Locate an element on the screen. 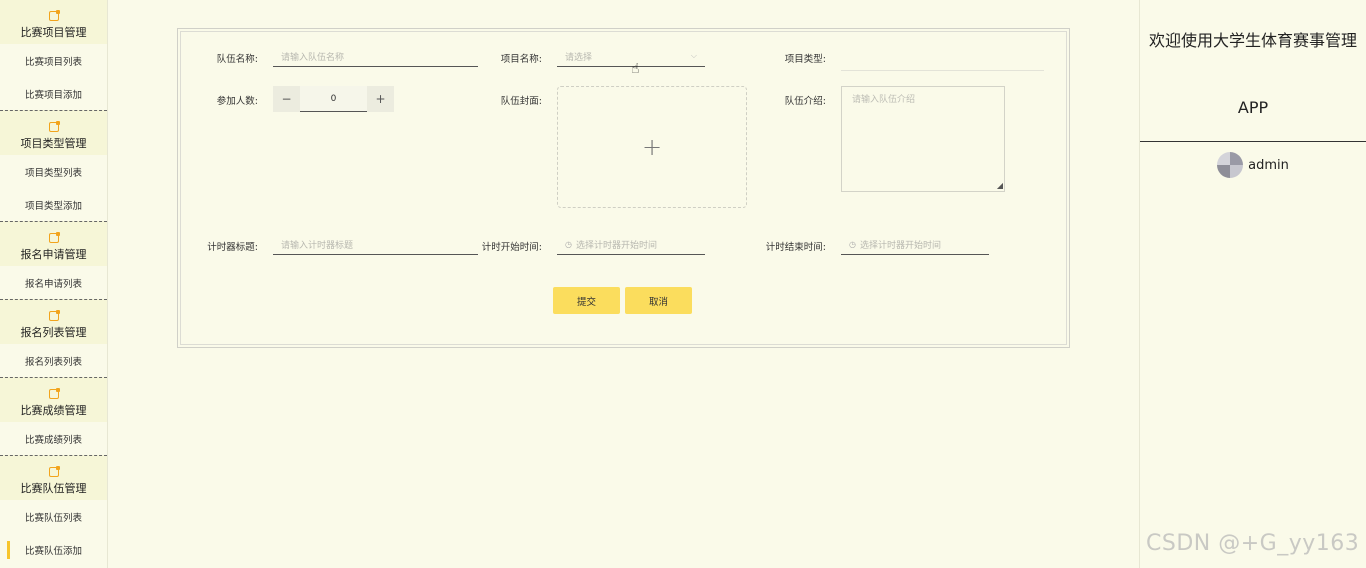 This screenshot has width=1366, height=568. timer-end-placeholder: 选择计时器开始时间 is located at coordinates (900, 246).